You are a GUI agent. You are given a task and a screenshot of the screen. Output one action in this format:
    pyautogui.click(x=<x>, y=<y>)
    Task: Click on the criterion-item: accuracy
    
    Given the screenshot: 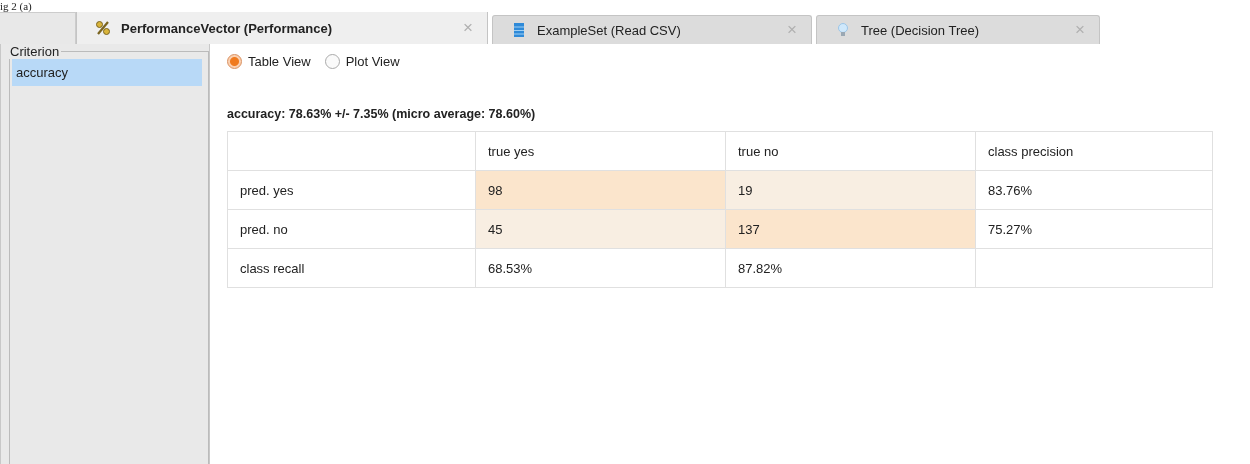 What is the action you would take?
    pyautogui.click(x=107, y=72)
    